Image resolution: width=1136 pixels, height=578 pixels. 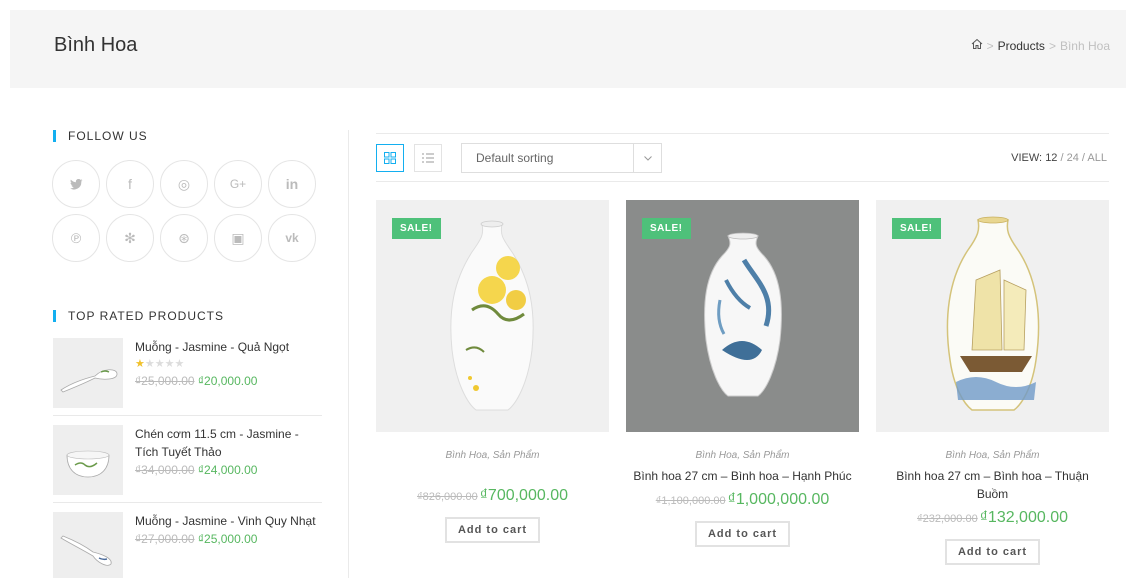 I want to click on social-links: f ◎ G+ in ℗ ✻ ⊛ ▣ vk, so click(x=187, y=211).